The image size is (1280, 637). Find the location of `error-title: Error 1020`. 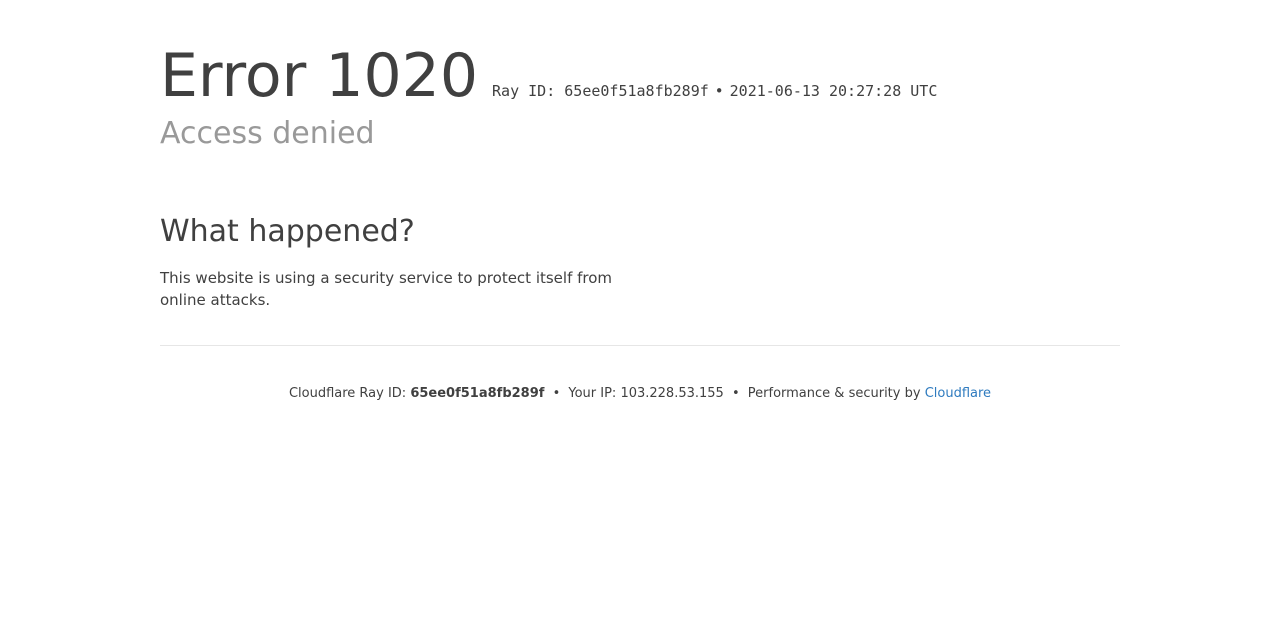

error-title: Error 1020 is located at coordinates (319, 76).